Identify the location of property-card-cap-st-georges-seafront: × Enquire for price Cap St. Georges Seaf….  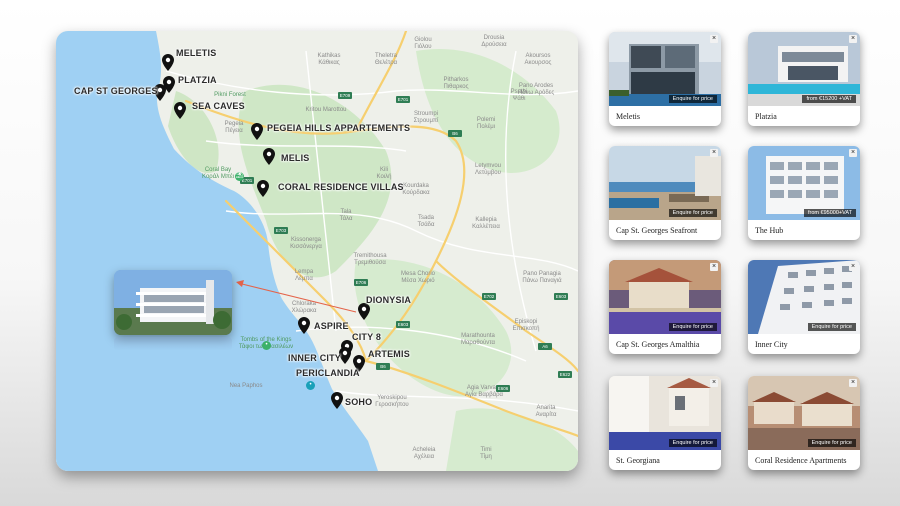
(665, 193).